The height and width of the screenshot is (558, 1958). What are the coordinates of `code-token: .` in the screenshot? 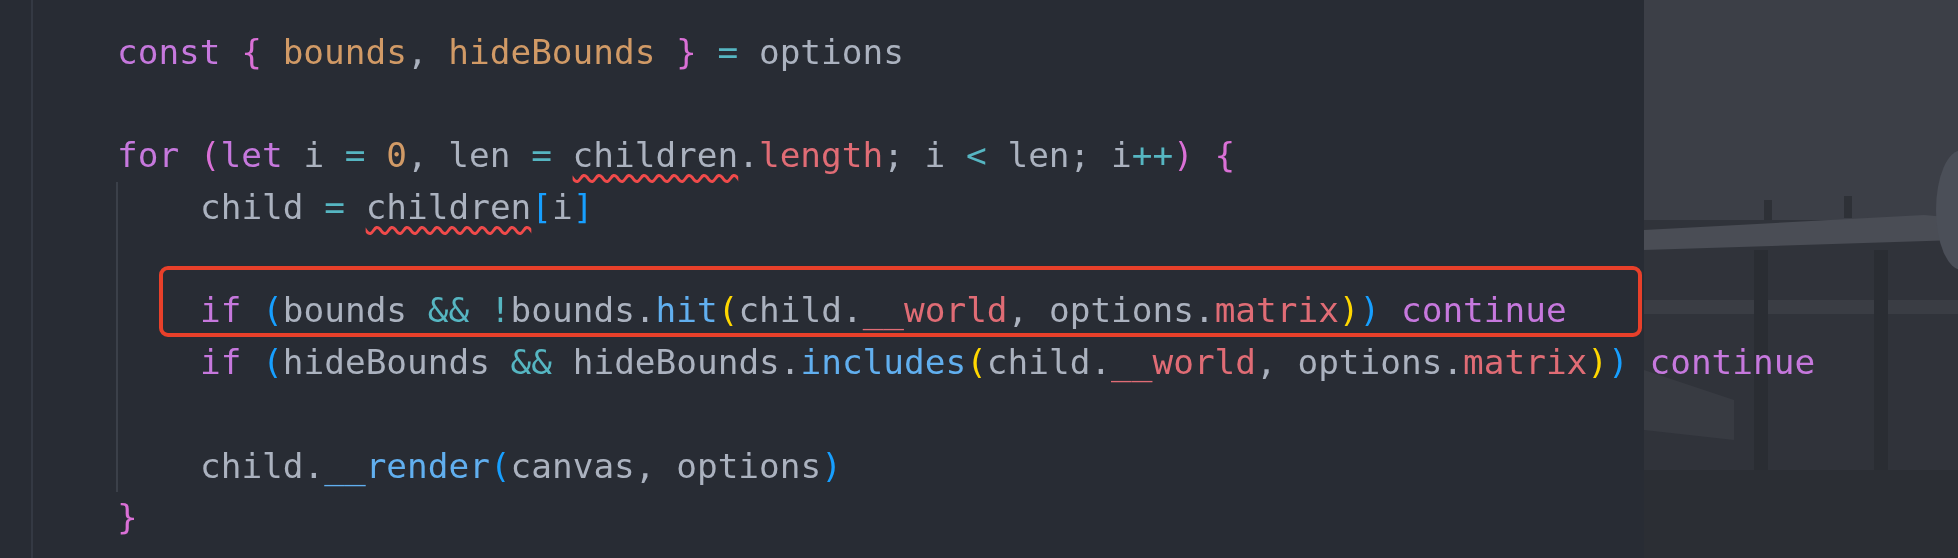 It's located at (748, 155).